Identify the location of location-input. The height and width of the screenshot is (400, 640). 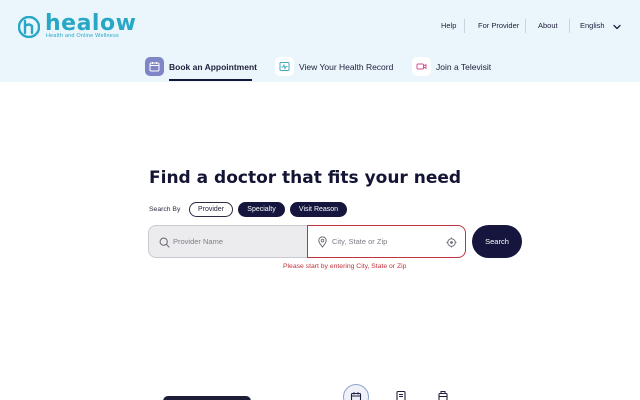
(387, 241).